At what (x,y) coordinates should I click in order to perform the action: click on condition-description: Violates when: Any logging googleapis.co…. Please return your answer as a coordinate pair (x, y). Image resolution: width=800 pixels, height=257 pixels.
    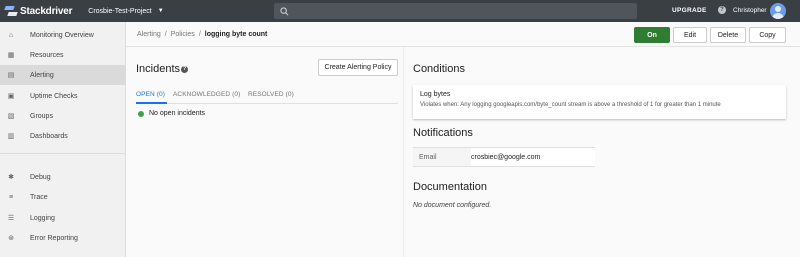
    Looking at the image, I should click on (570, 105).